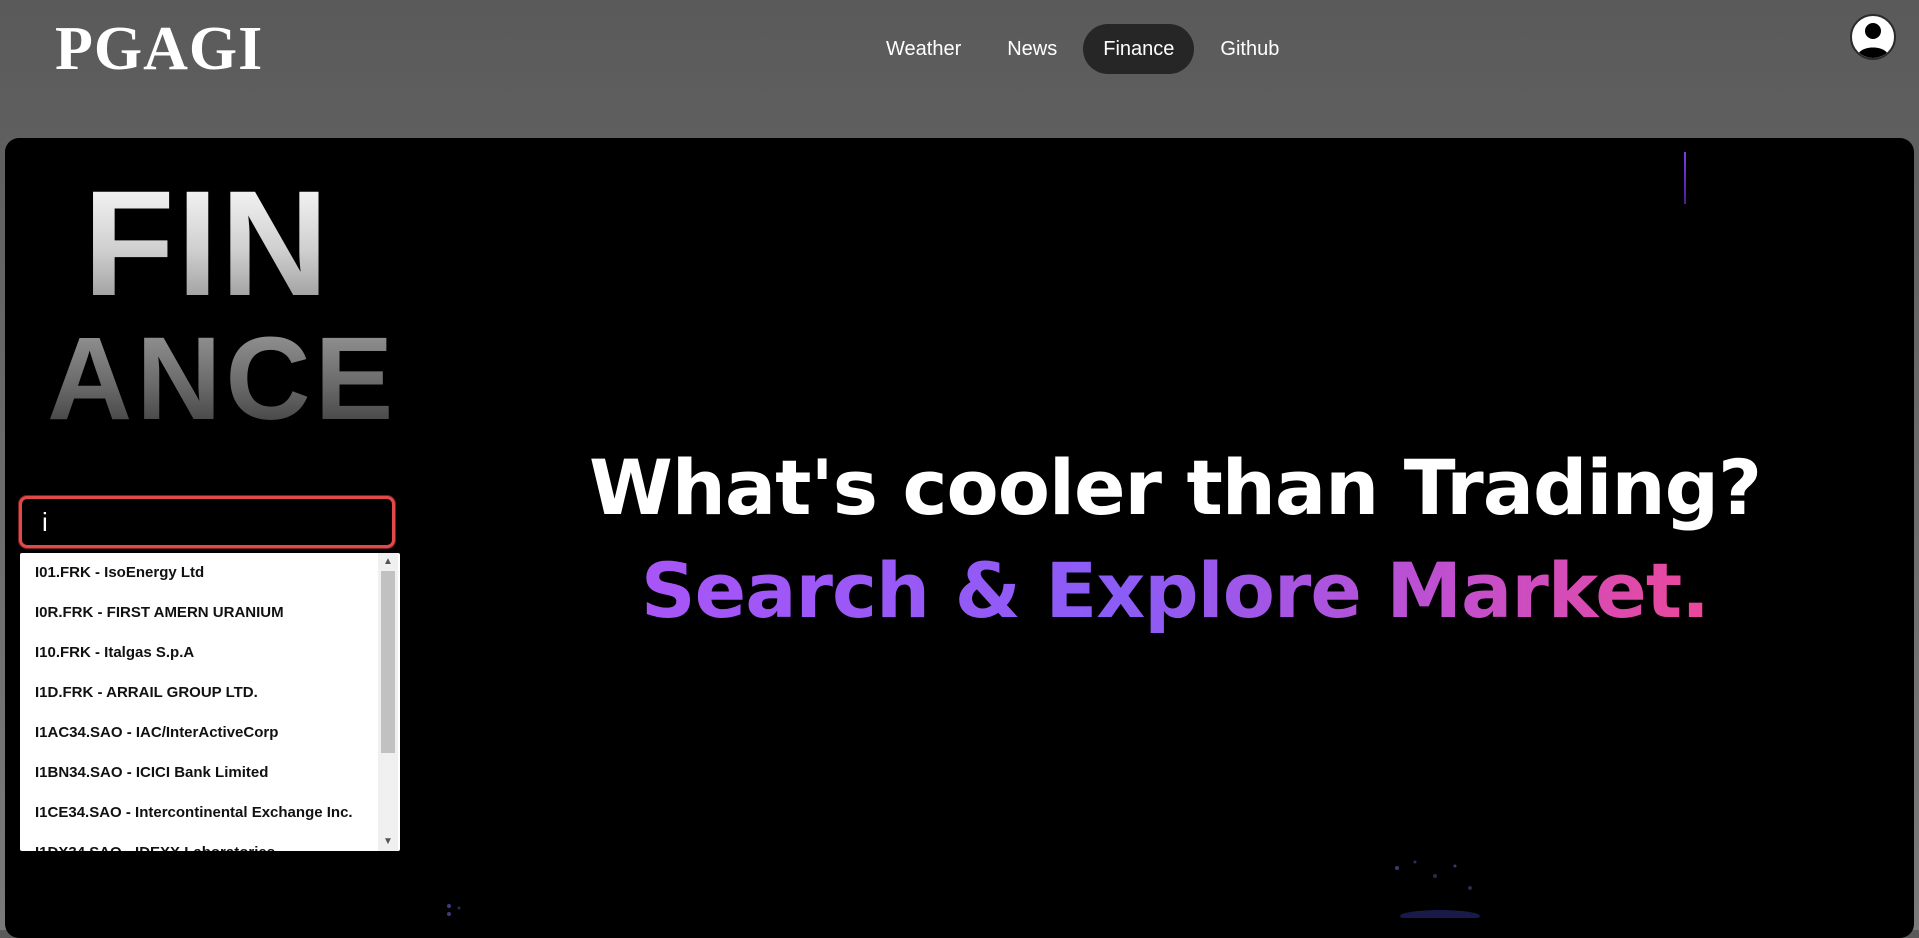  I want to click on hero-subline: Search & Explore Market., so click(1175, 591).